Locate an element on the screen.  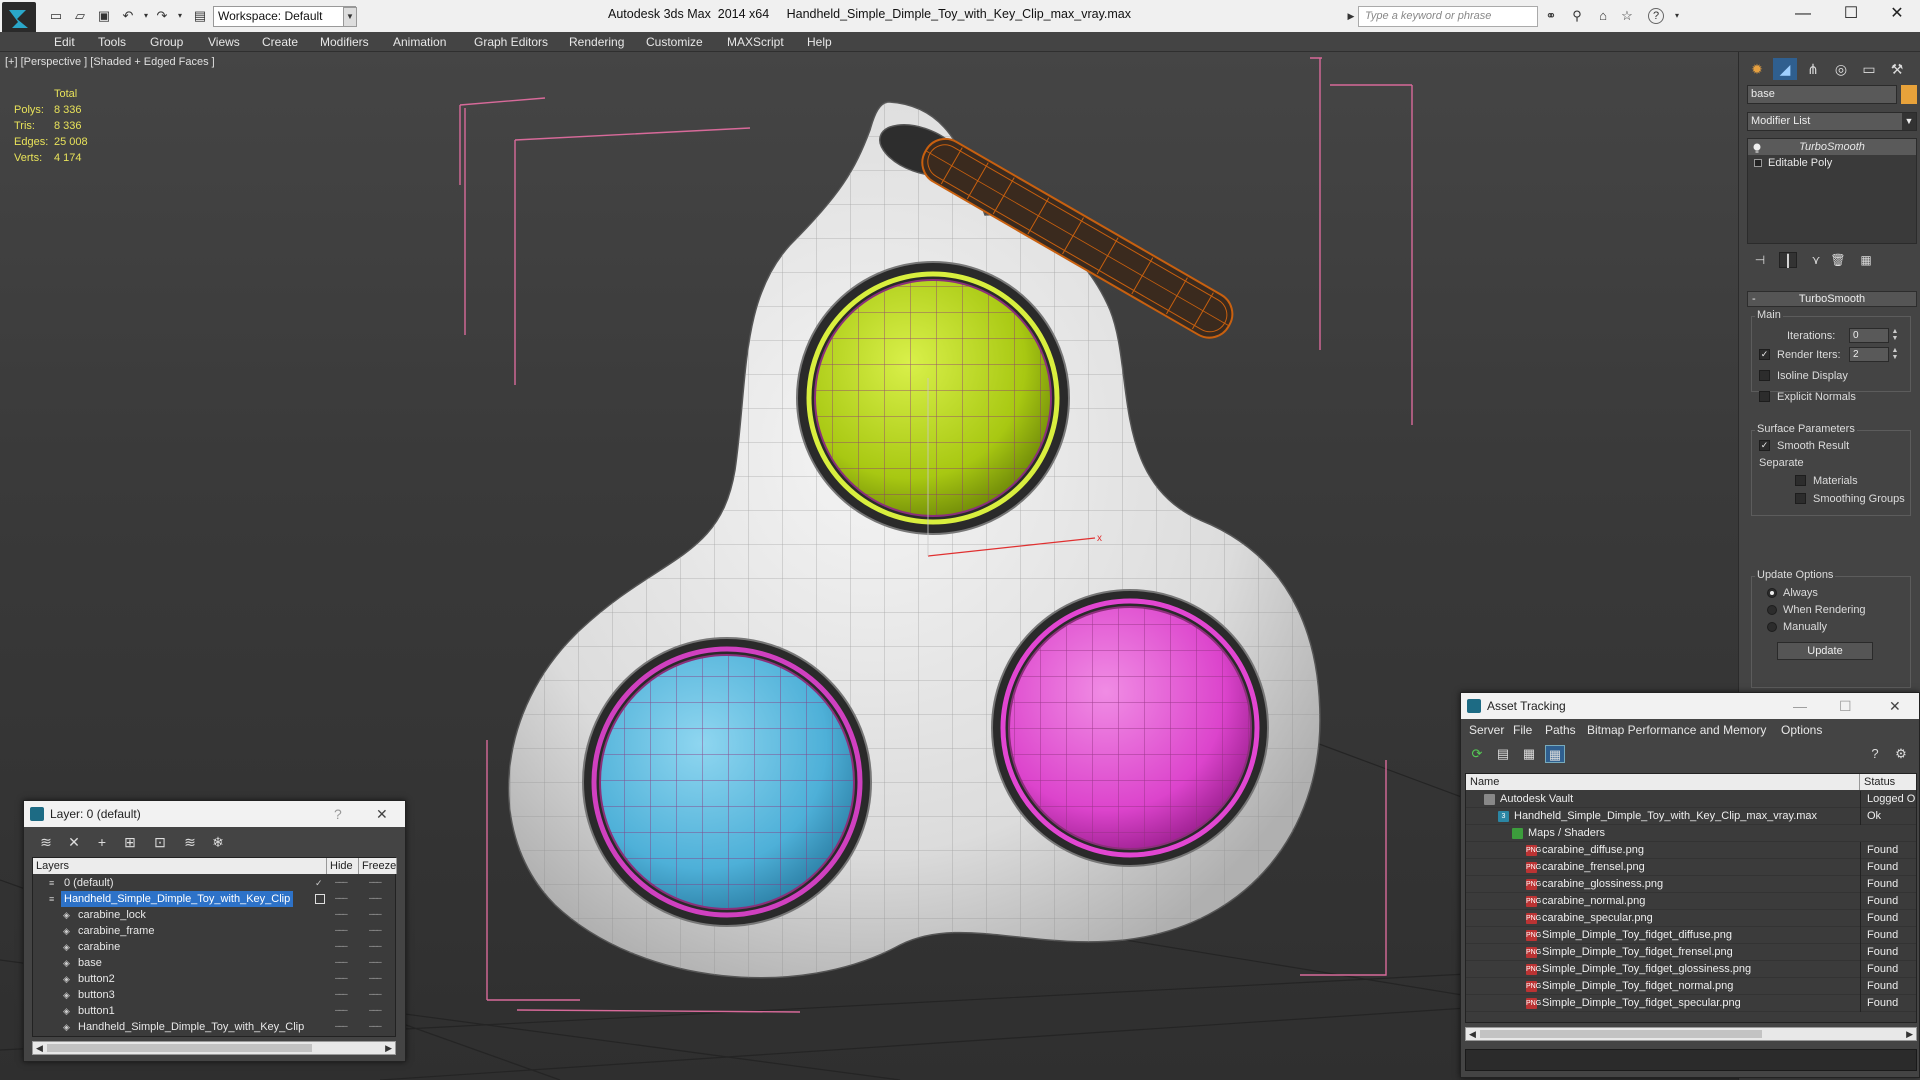
smooth-result-checkbox: ✓ is located at coordinates (1764, 445).